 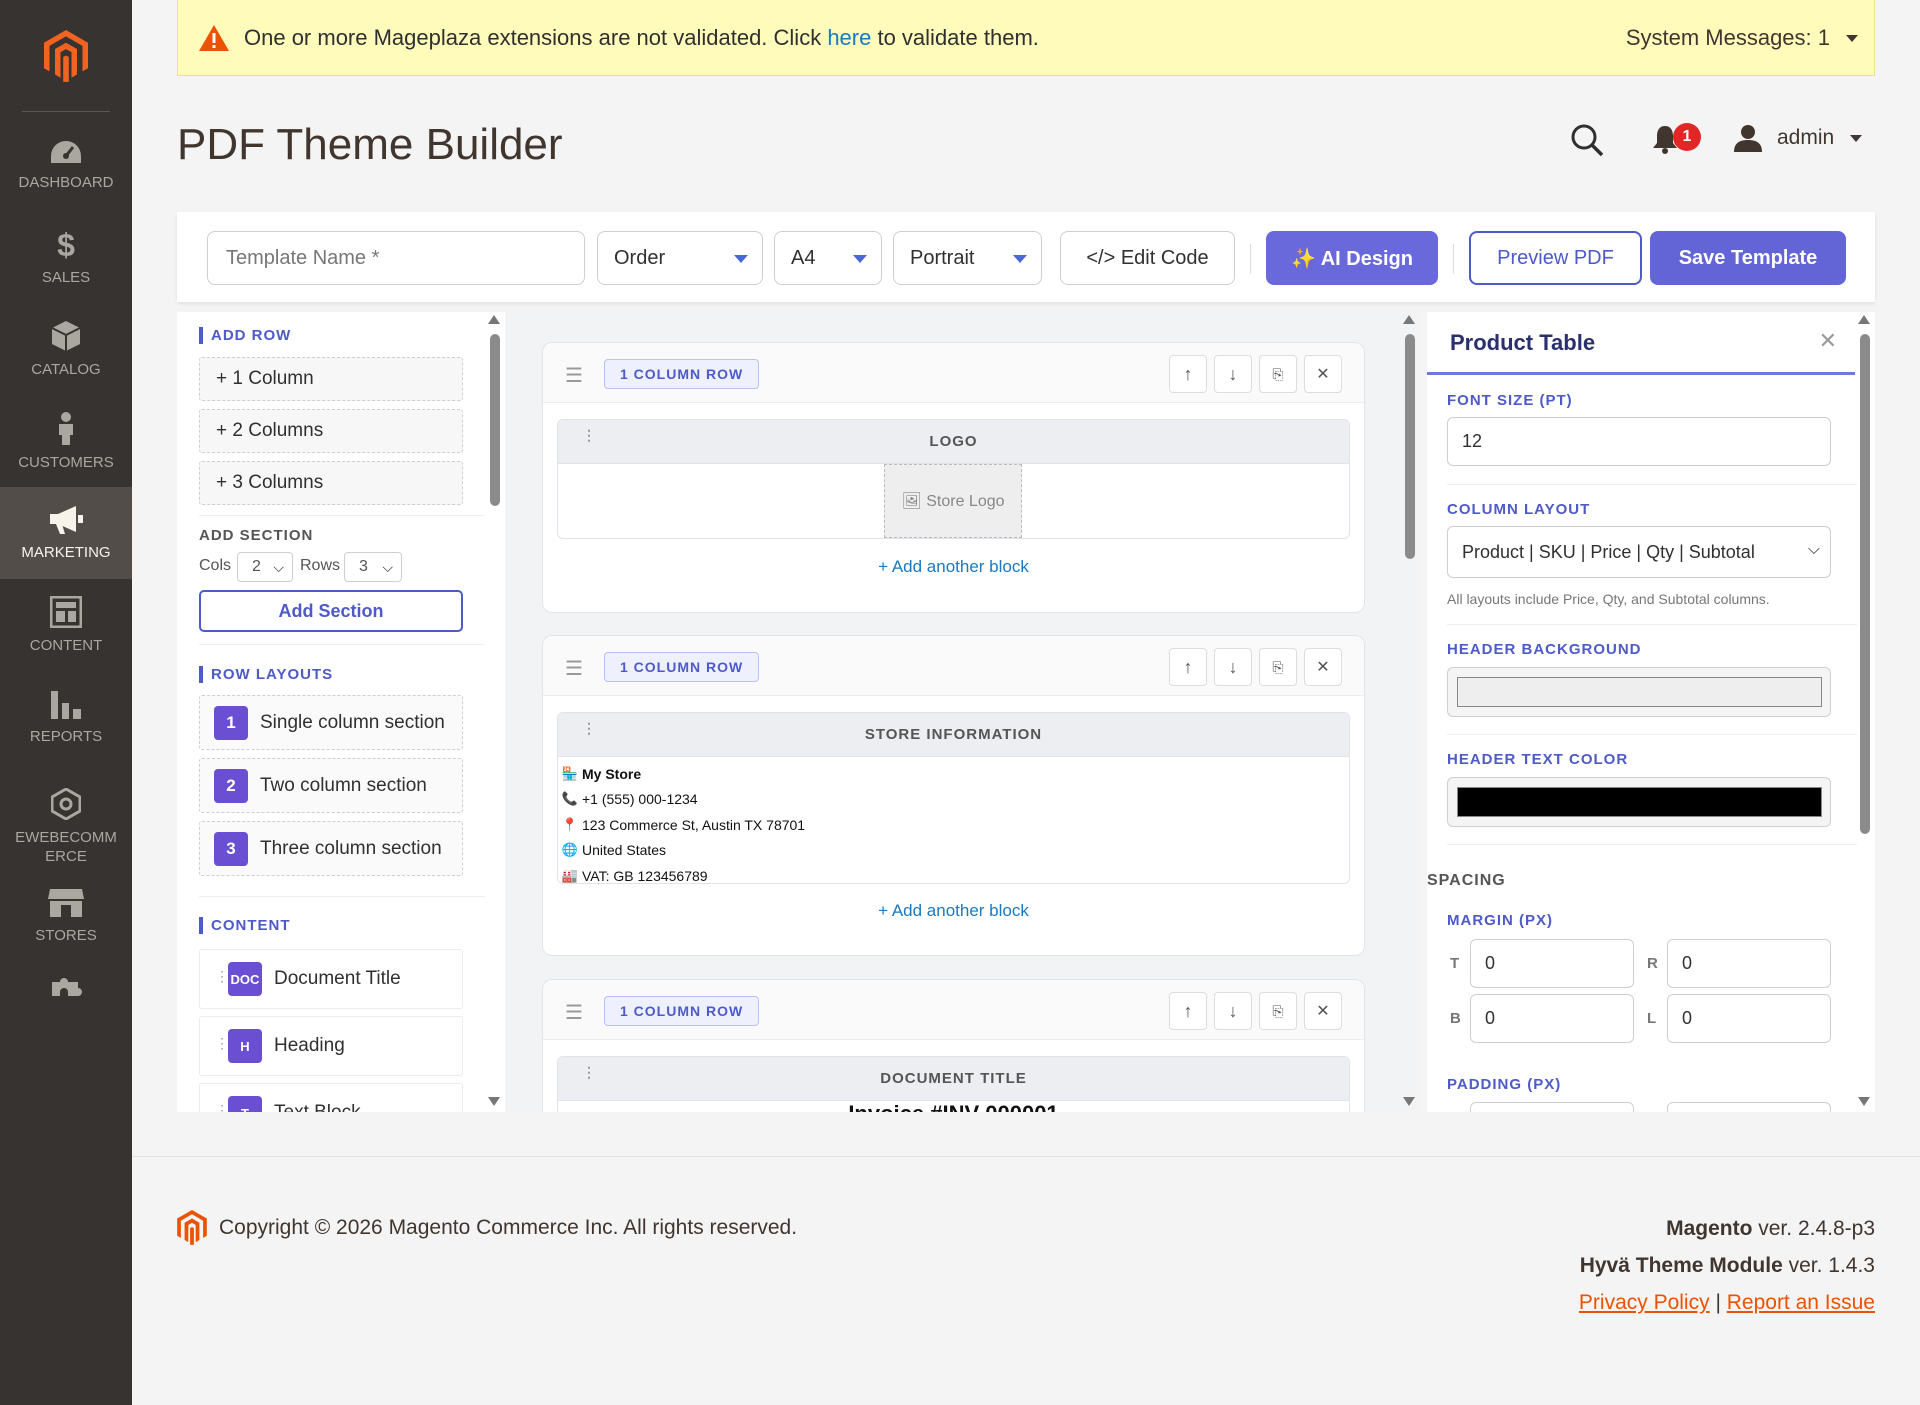 What do you see at coordinates (1587, 142) in the screenshot?
I see `search-icon` at bounding box center [1587, 142].